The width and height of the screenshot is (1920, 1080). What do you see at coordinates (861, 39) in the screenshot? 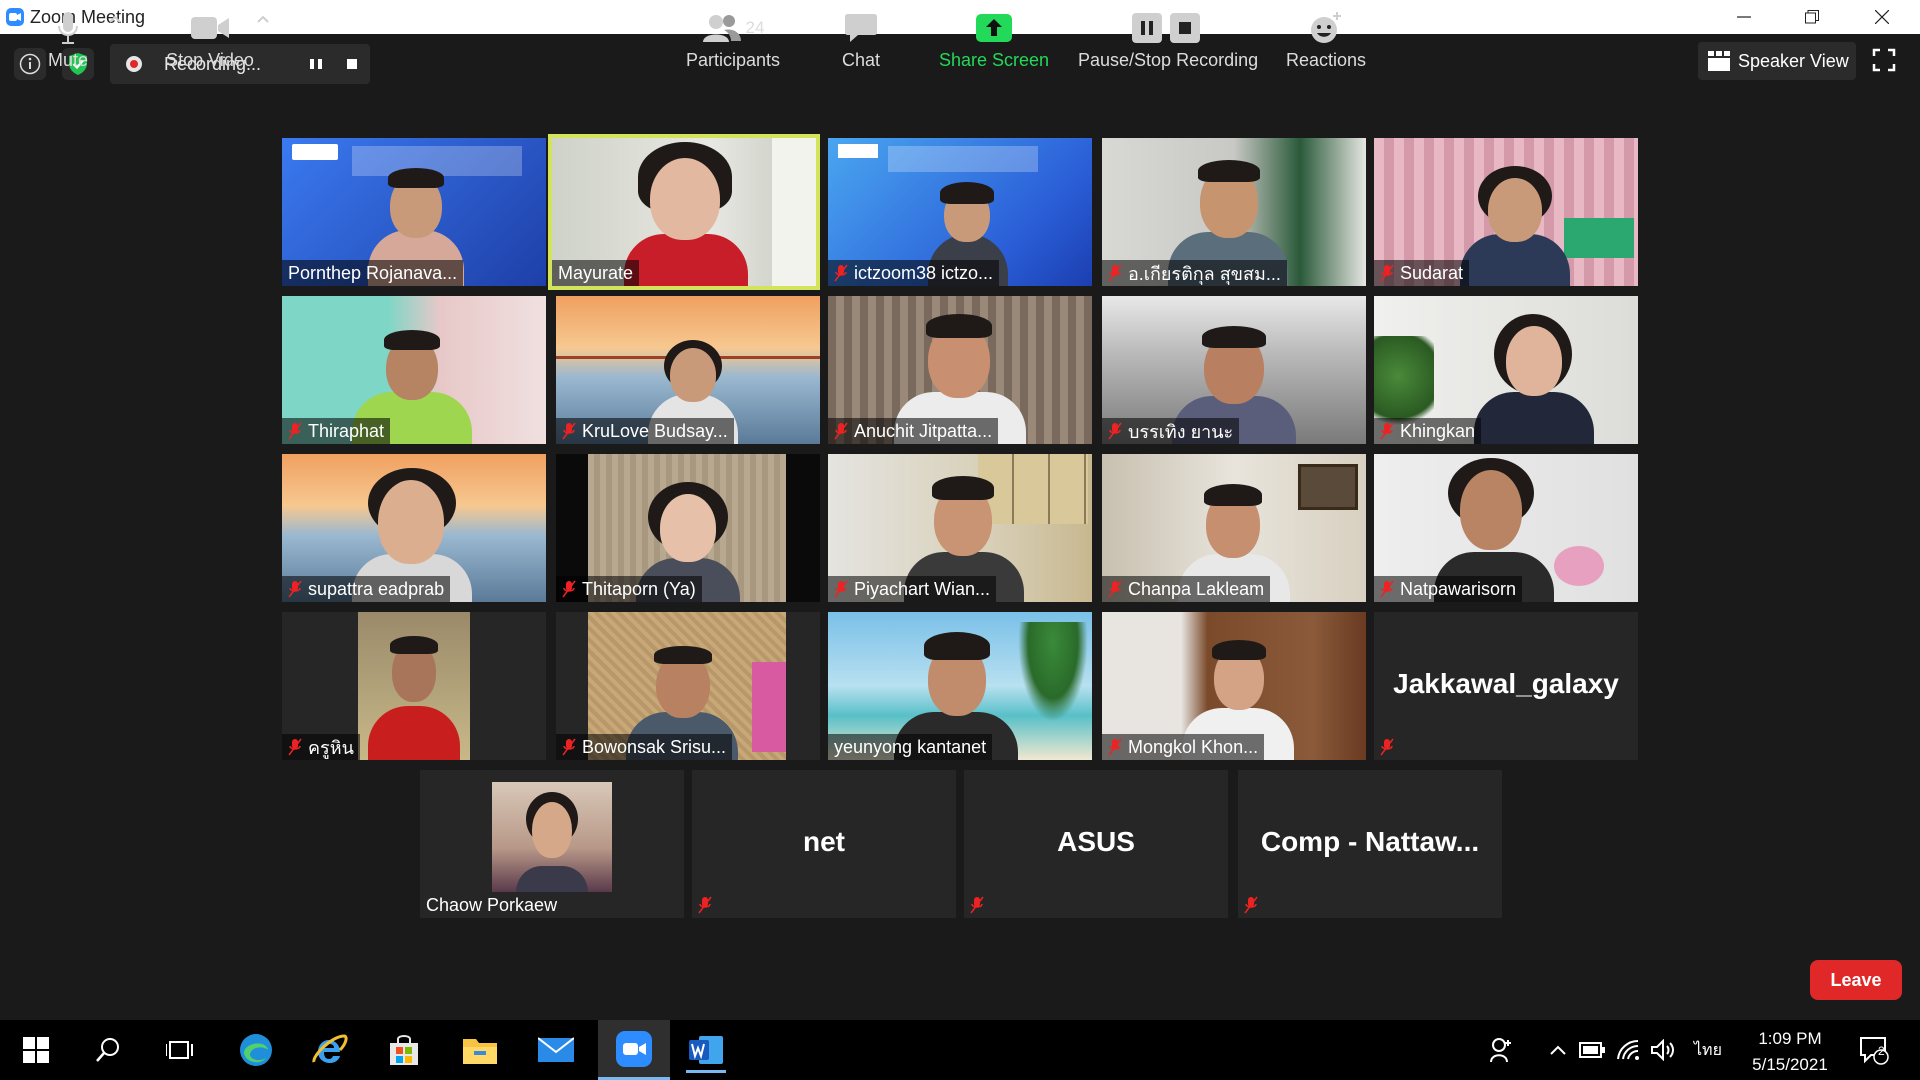
I see `chat-button: Chat` at bounding box center [861, 39].